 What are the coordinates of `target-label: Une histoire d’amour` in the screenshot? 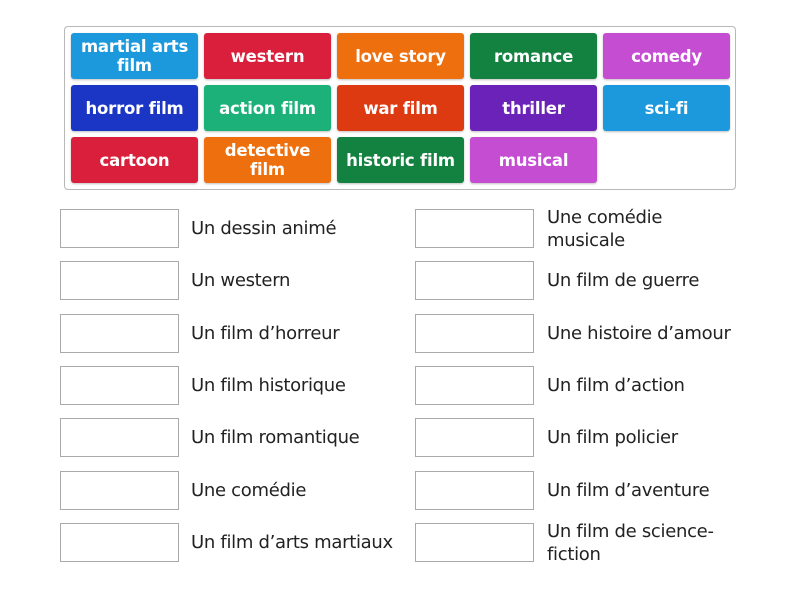 It's located at (639, 333).